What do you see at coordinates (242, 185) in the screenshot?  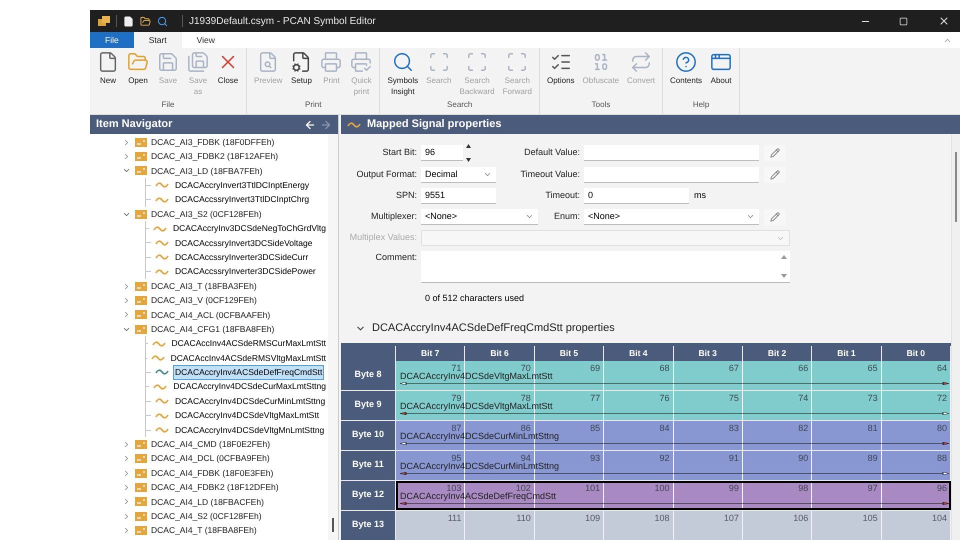 I see `tree-item: DCACAccryInvert3TtlDCInptEnergy` at bounding box center [242, 185].